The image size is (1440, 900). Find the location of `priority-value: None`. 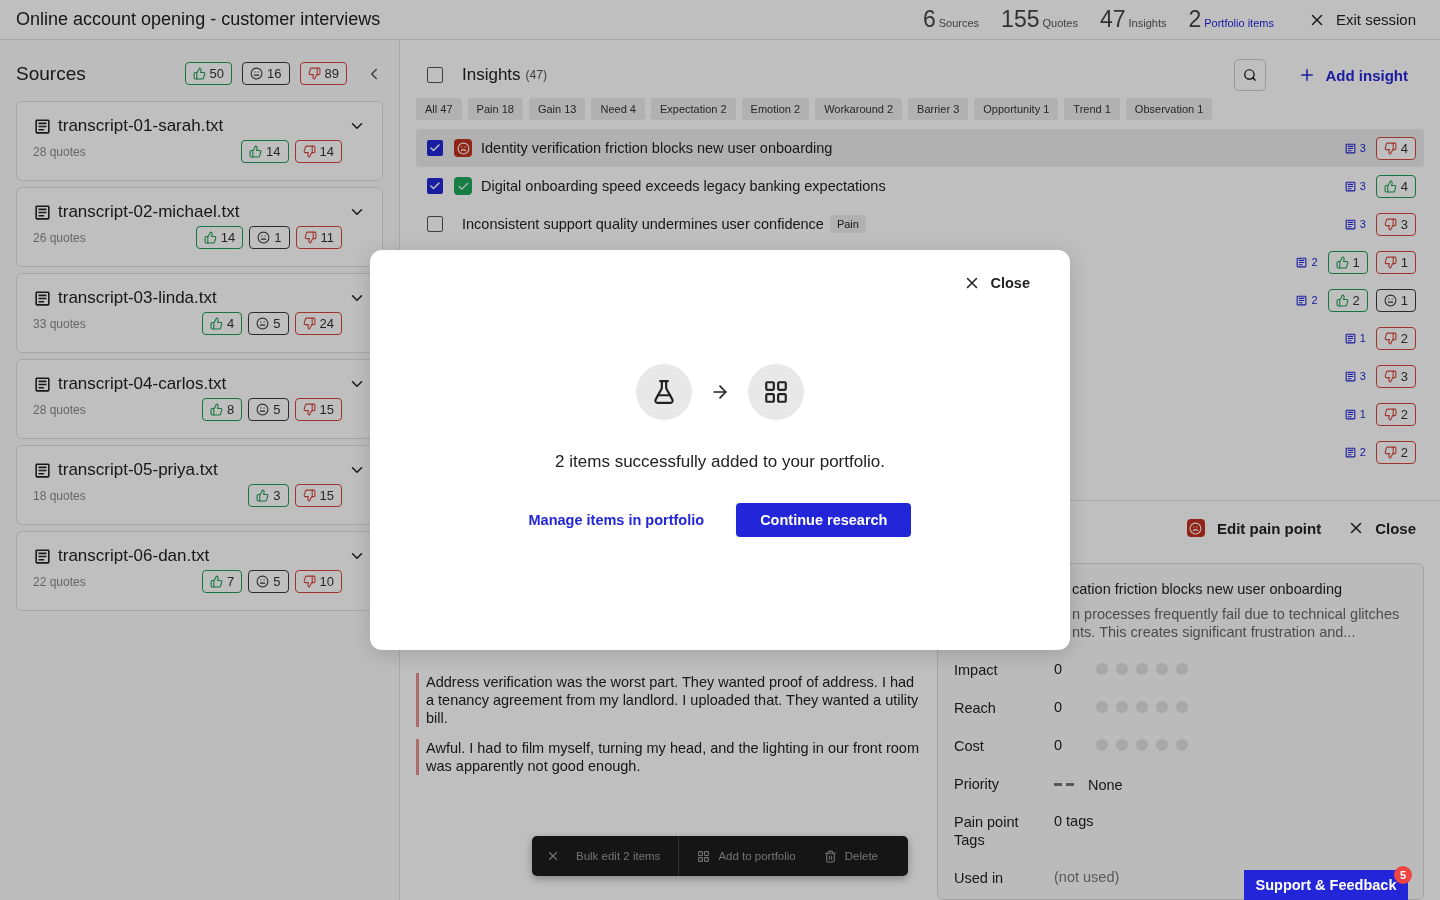

priority-value: None is located at coordinates (1105, 785).